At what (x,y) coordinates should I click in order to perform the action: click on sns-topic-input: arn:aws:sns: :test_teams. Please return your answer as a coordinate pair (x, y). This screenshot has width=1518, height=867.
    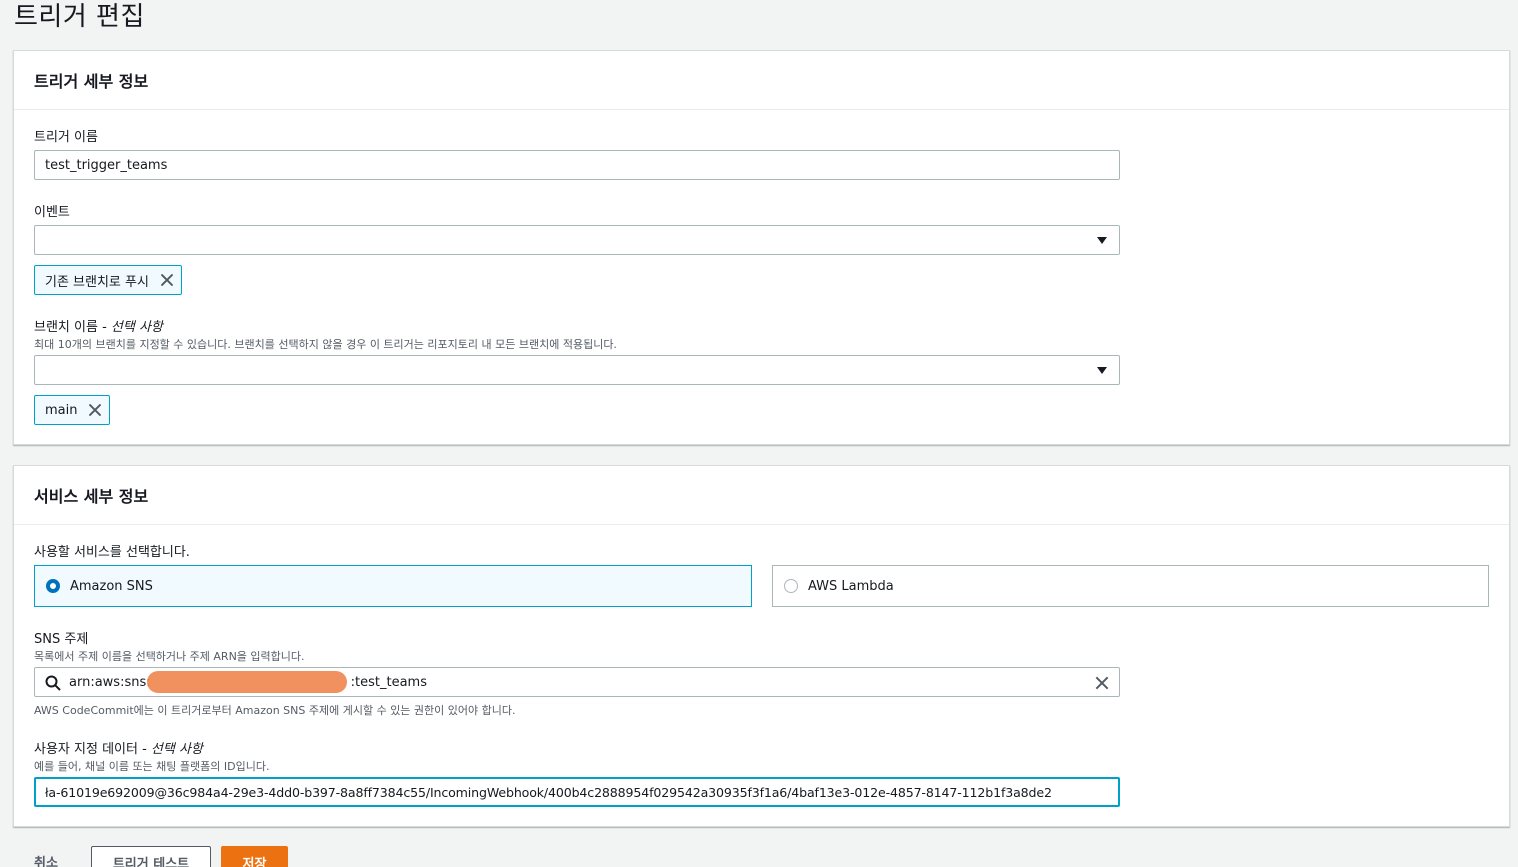
    Looking at the image, I should click on (577, 682).